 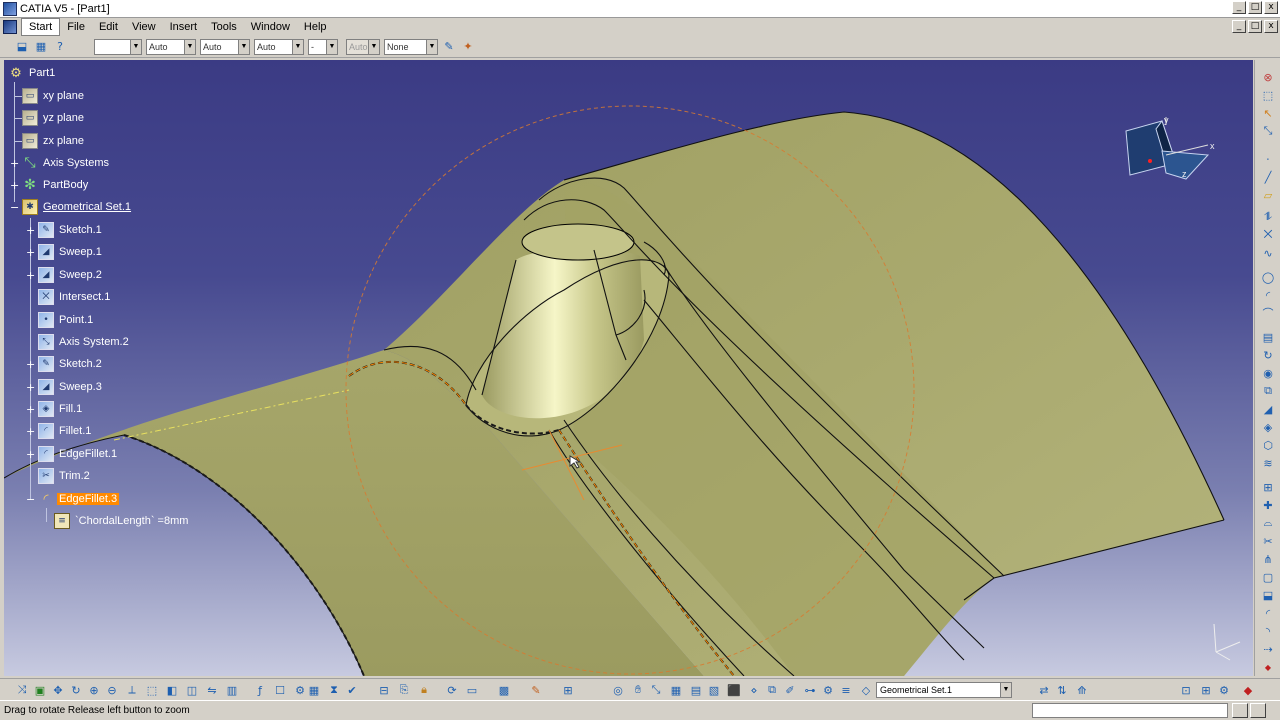 I want to click on reorder-icon: ⇅, so click(x=1062, y=690).